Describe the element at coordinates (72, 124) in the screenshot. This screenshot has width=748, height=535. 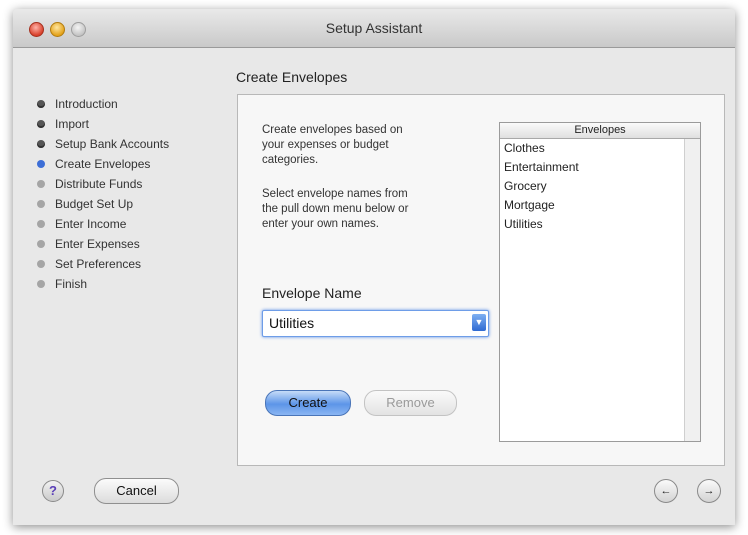
I see `step-label: Import` at that location.